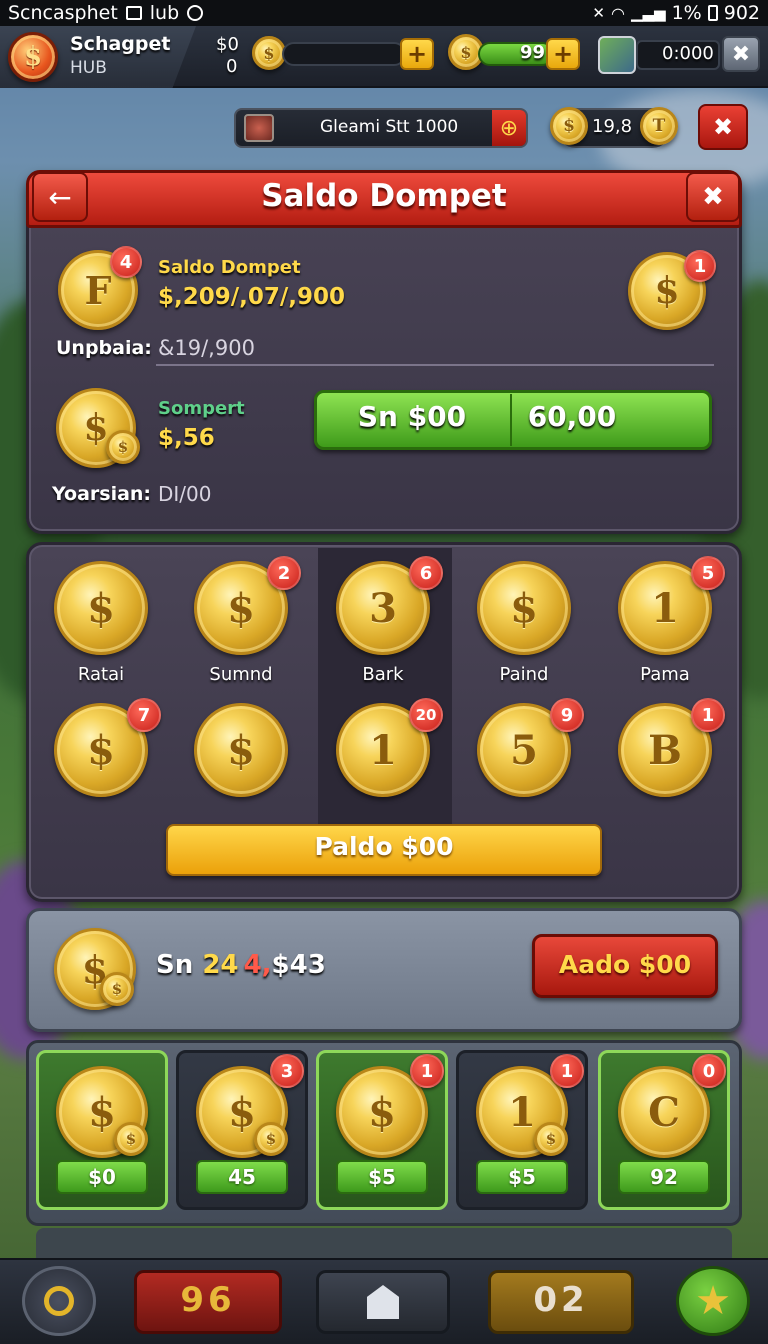  Describe the element at coordinates (164, 13) in the screenshot. I see `status-label: lub` at that location.